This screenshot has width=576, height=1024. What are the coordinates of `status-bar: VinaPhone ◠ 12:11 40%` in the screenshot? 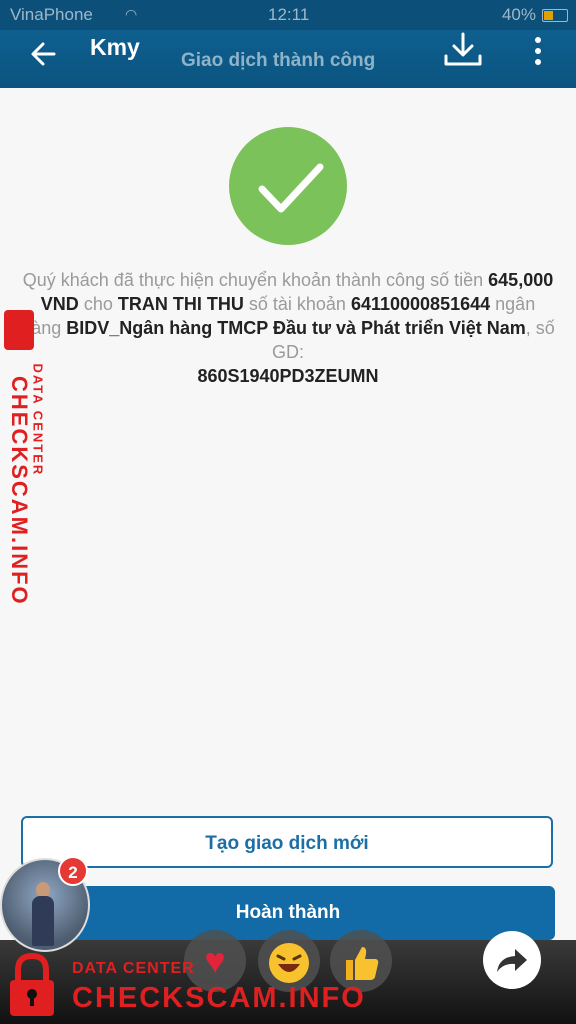 It's located at (288, 15).